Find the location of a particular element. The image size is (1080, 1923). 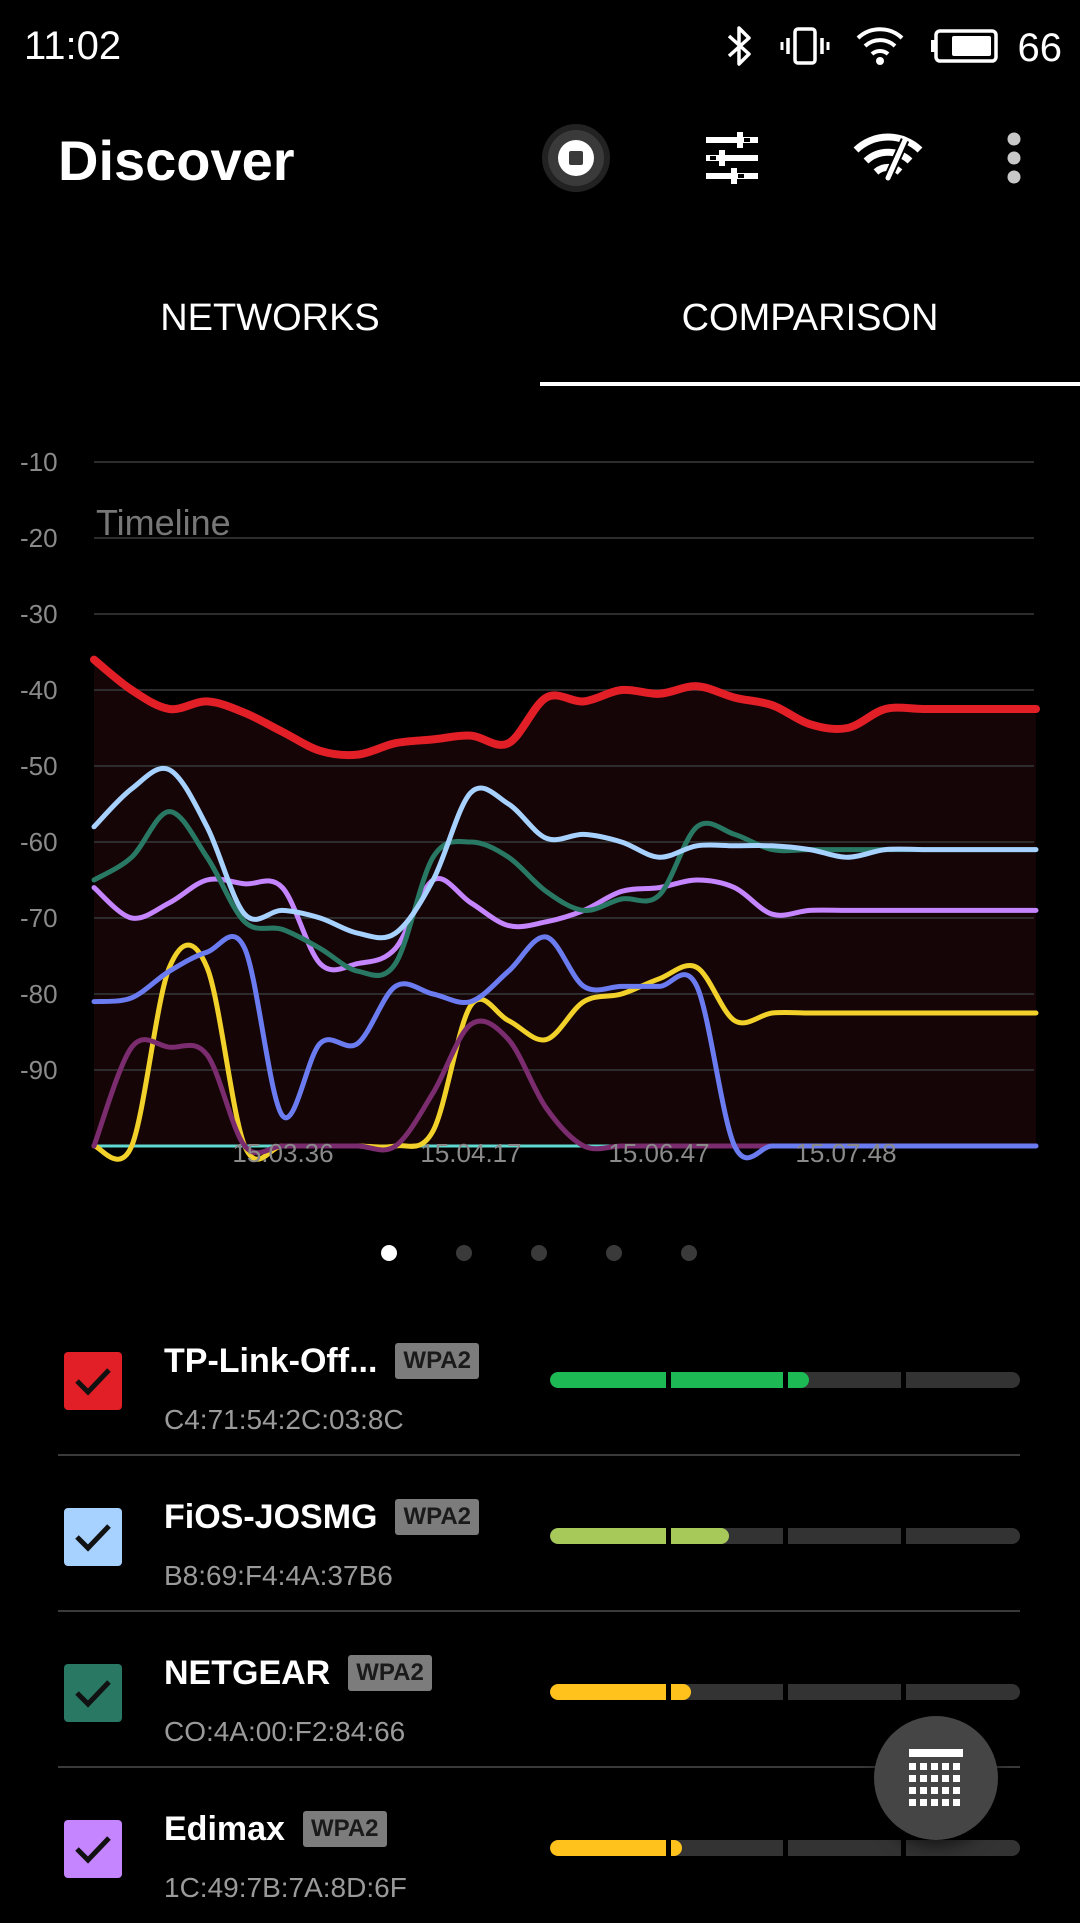

network-name: TP-Link-Off... WPA2 is located at coordinates (321, 1361).